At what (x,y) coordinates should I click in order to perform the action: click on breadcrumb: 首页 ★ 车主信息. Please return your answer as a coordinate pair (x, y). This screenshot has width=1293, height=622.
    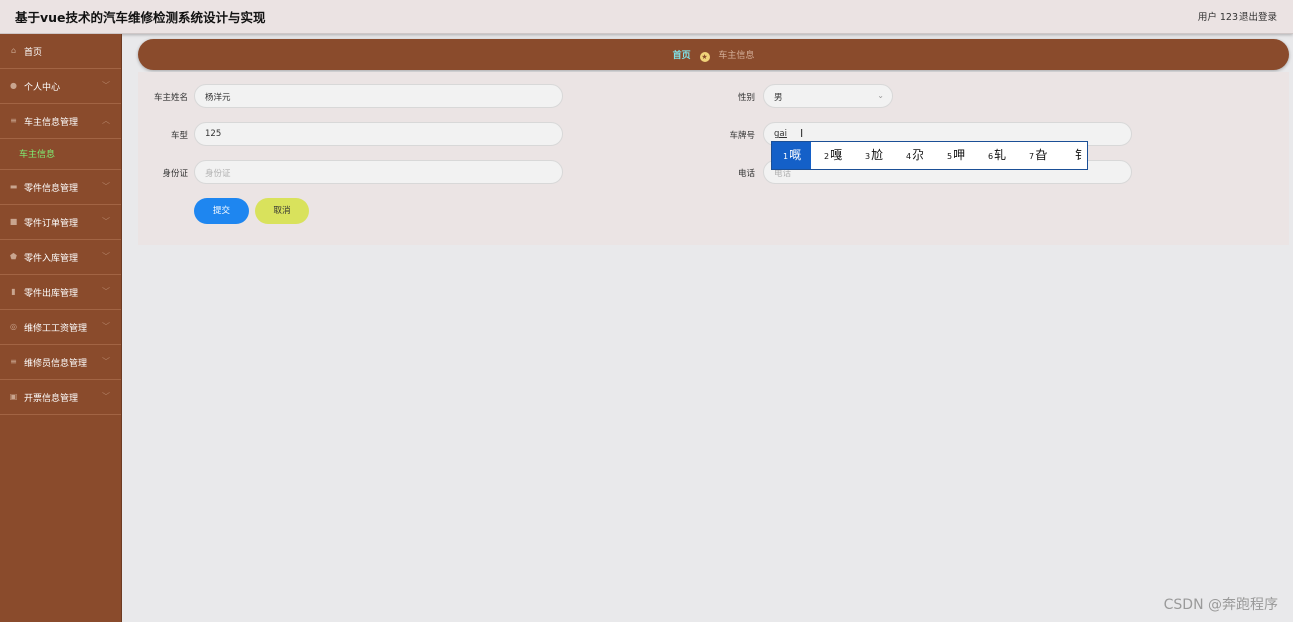
    Looking at the image, I should click on (713, 54).